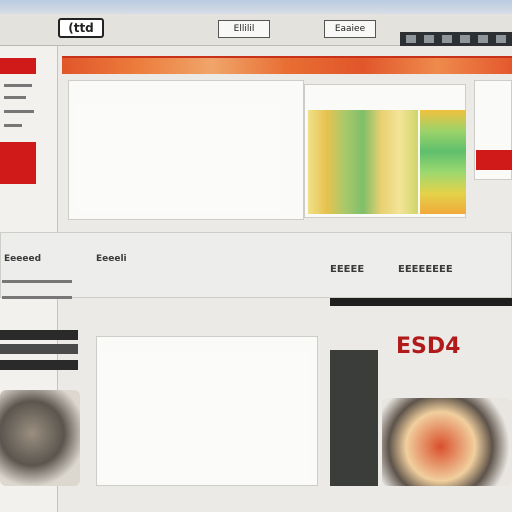  Describe the element at coordinates (18, 66) in the screenshot. I see `sidebar-accent-top` at that location.